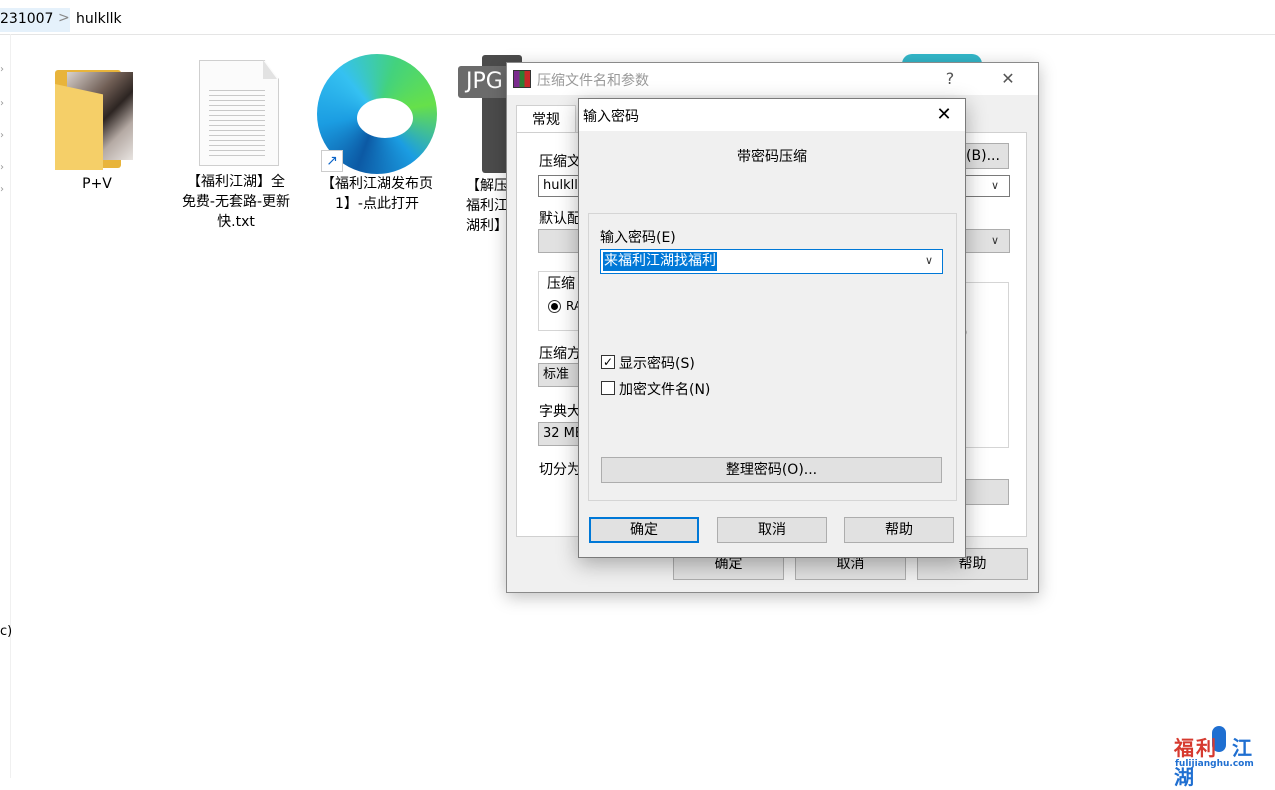 The height and width of the screenshot is (790, 1275). I want to click on password-value: 来福利江湖找福利, so click(660, 261).